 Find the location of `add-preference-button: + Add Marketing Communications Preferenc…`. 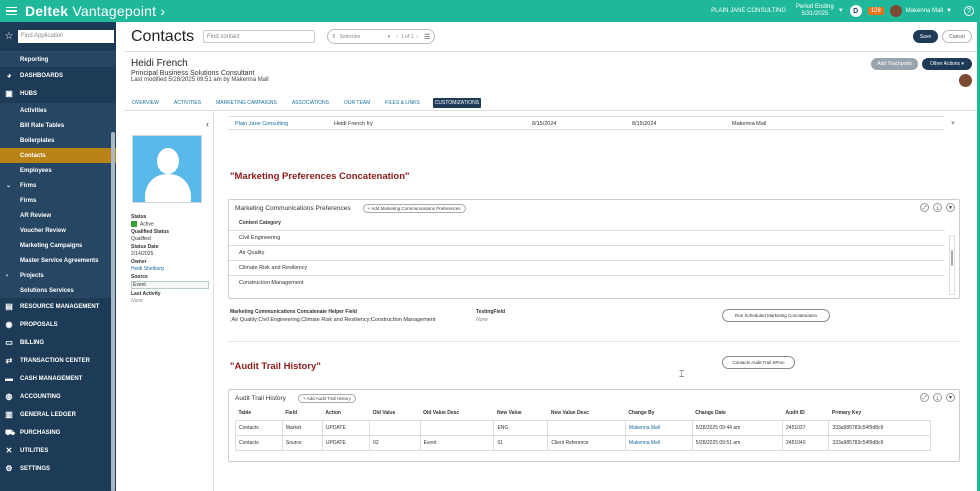

add-preference-button: + Add Marketing Communications Preferenc… is located at coordinates (414, 208).